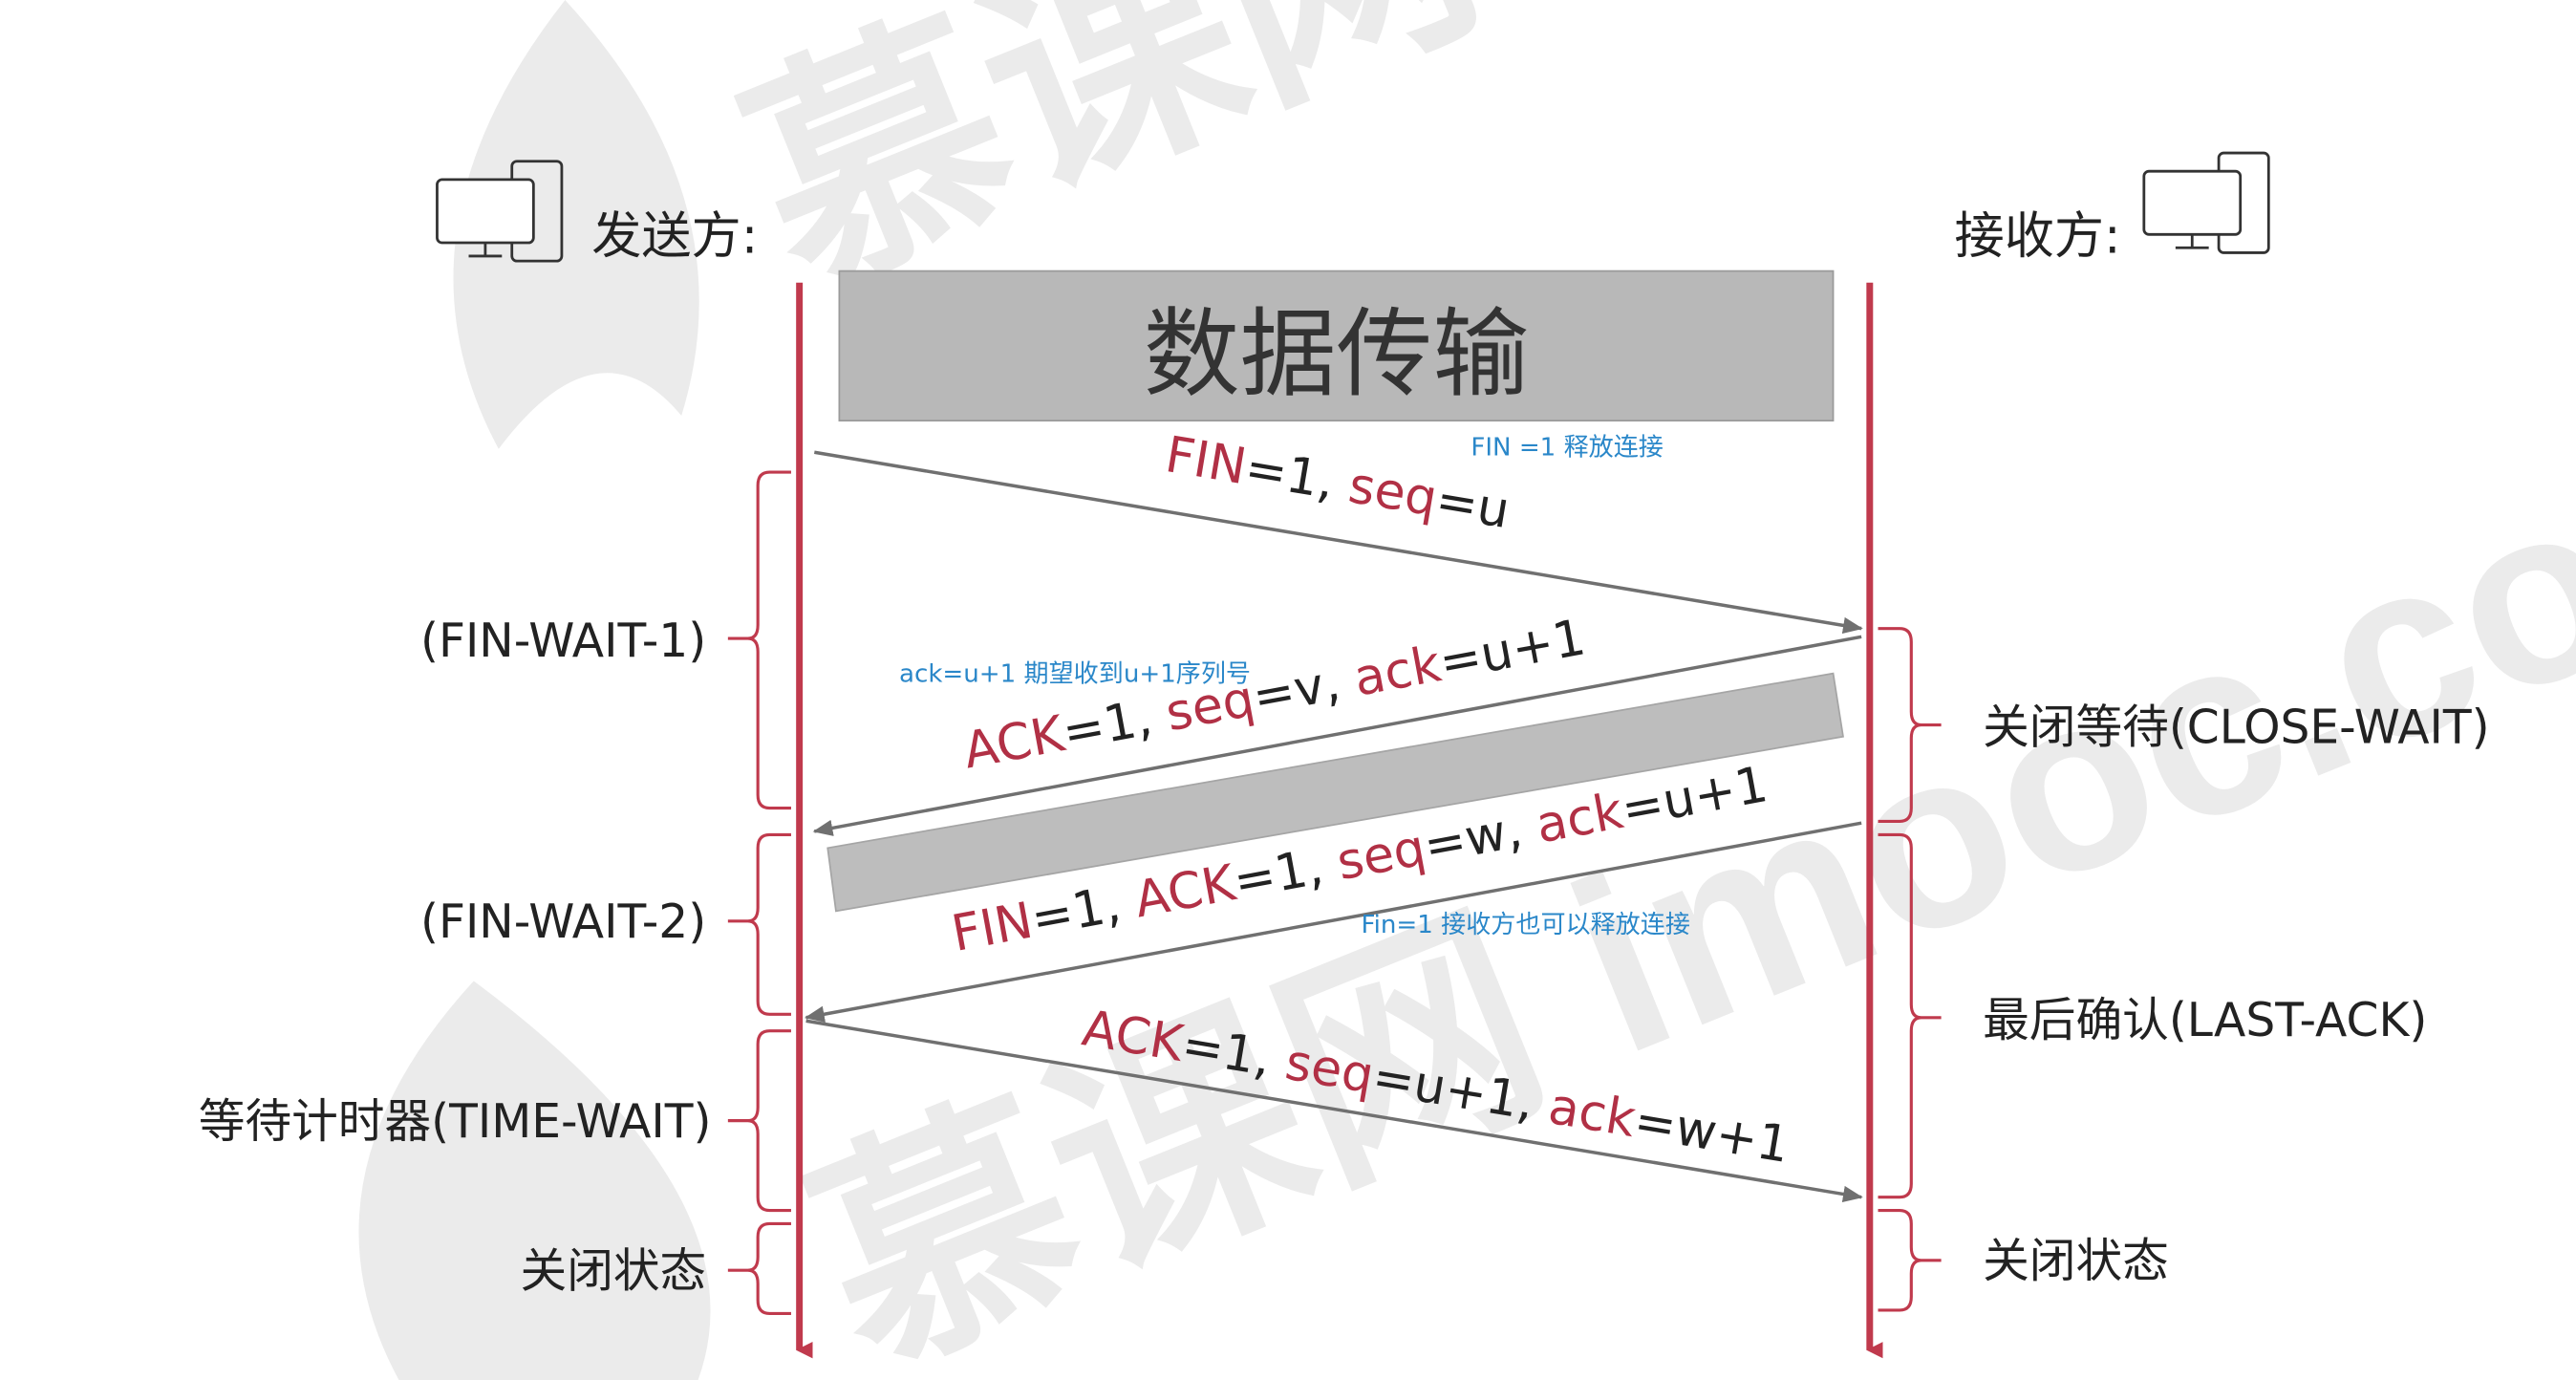  I want to click on ack1-note: ack=u+1 期望收到u+1序列号, so click(1075, 673).